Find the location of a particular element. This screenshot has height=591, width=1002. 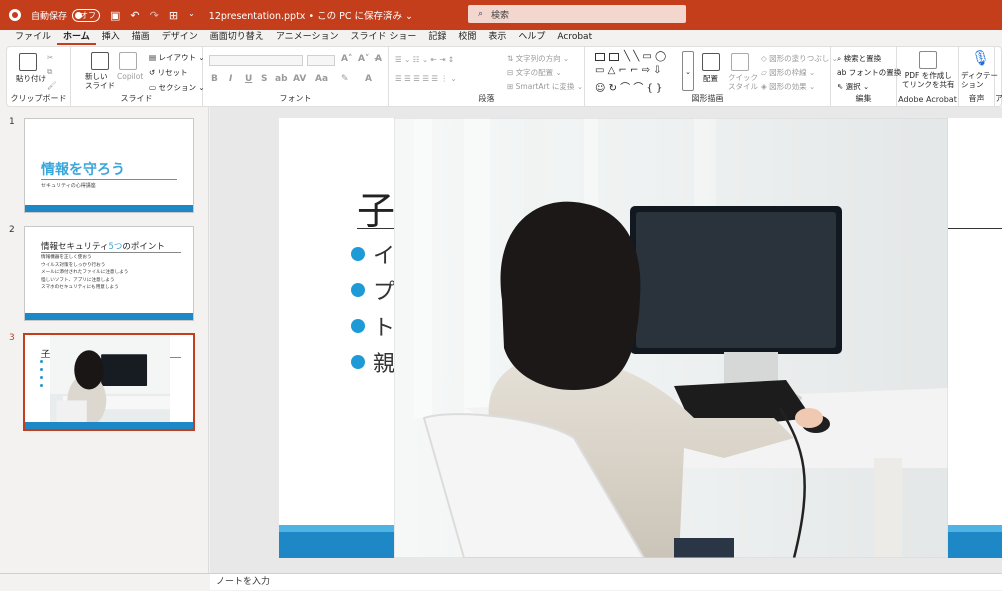

layout-button: ▤ レイアウト ⌄ is located at coordinates (177, 57).